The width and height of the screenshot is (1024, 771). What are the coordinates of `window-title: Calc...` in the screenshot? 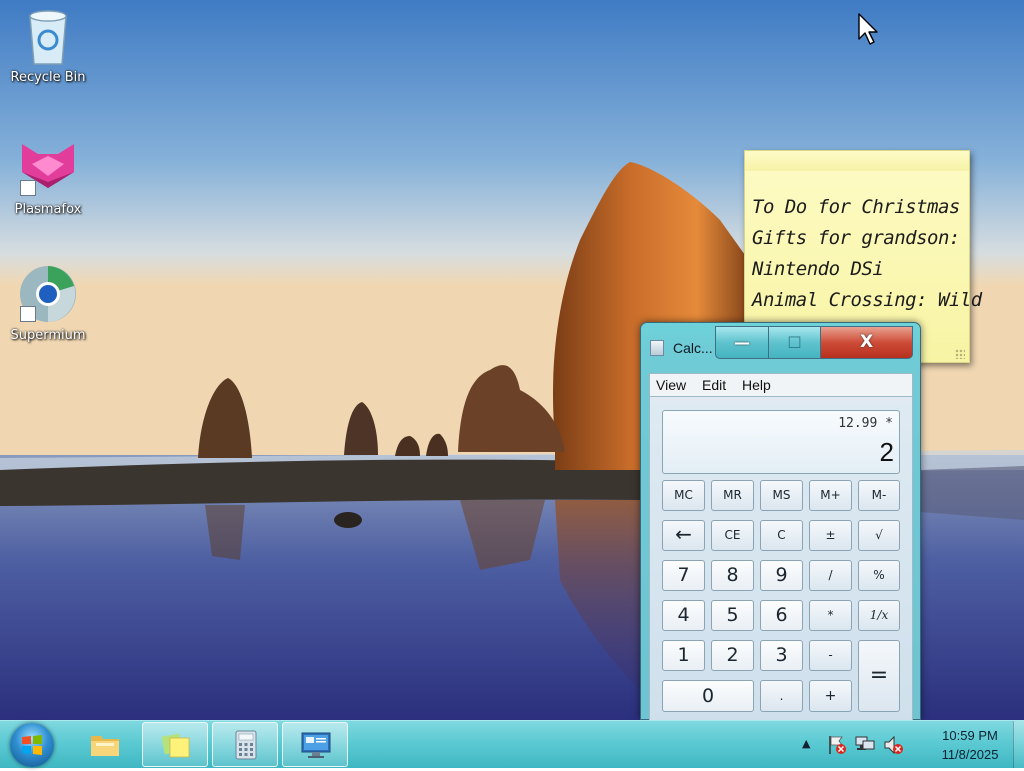 It's located at (693, 348).